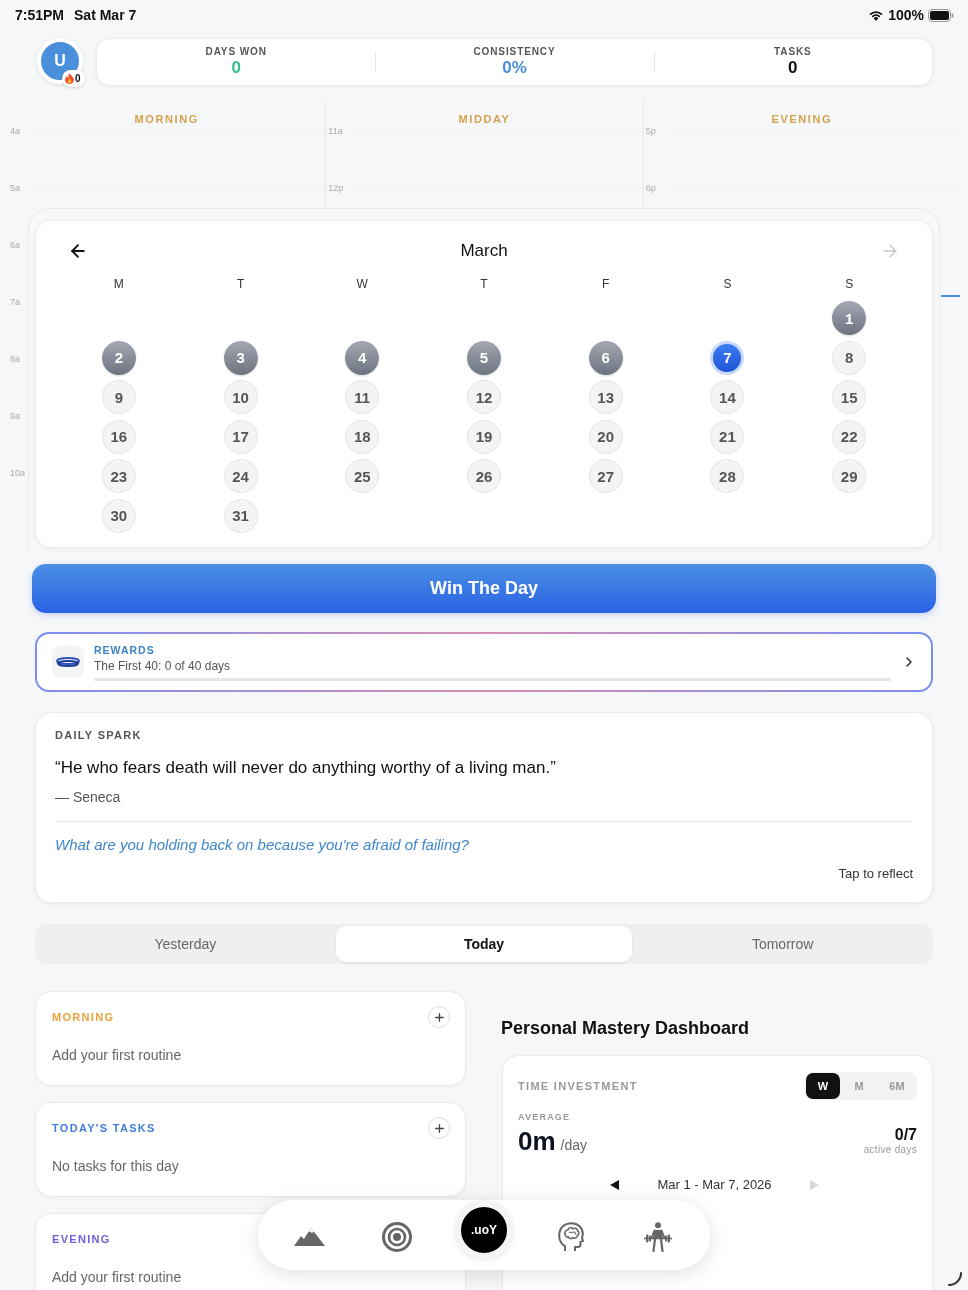 This screenshot has height=1290, width=968. I want to click on target-icon, so click(396, 1237).